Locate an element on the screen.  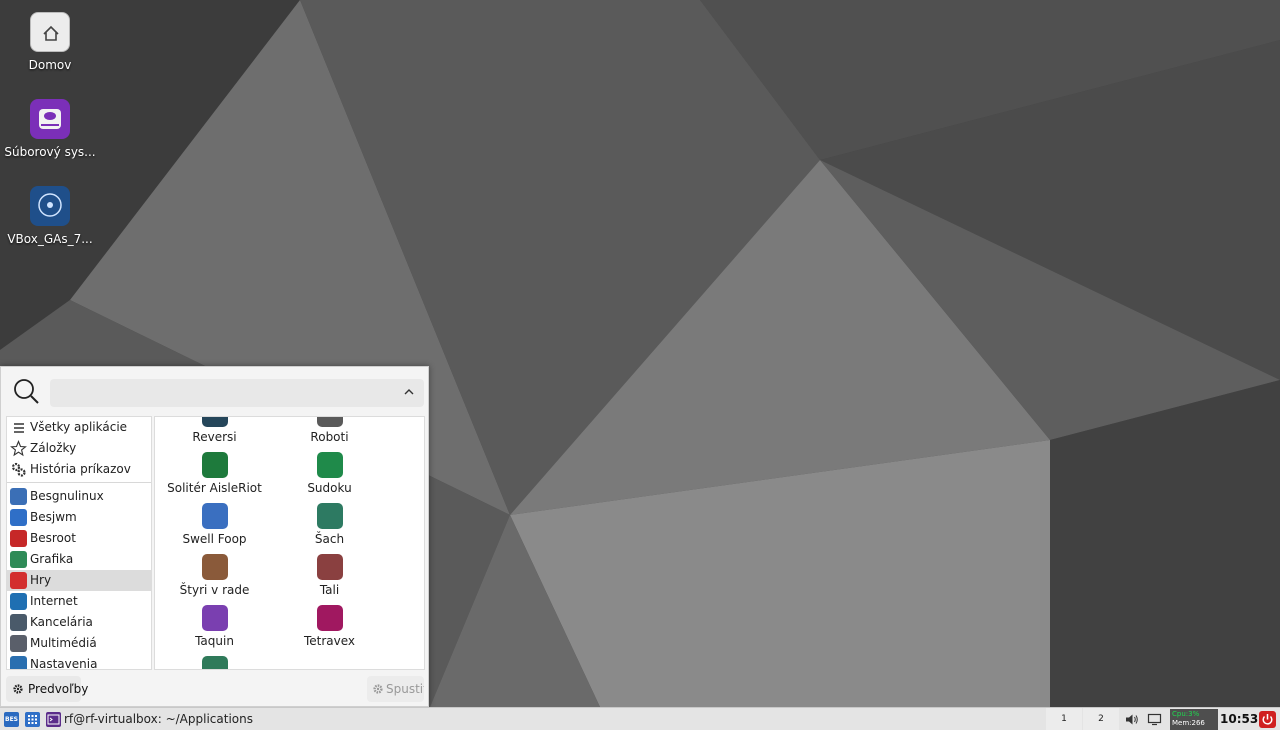
run-label: Spustiť is located at coordinates (405, 689).